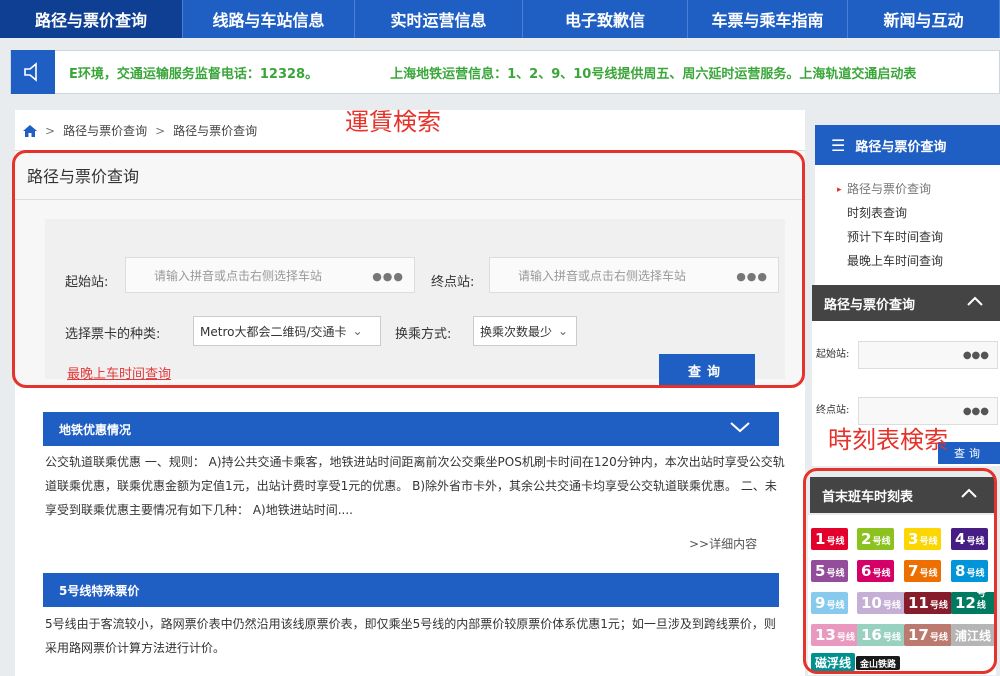  What do you see at coordinates (877, 212) in the screenshot?
I see `sidebar-item-timetable: 时刻表查询` at bounding box center [877, 212].